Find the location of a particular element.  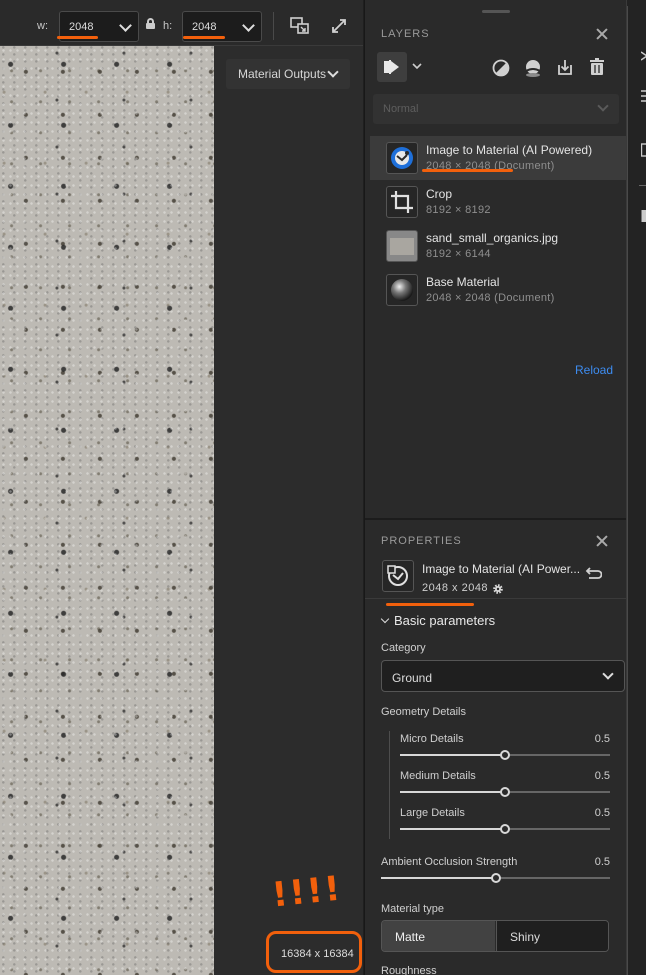

reset-icon is located at coordinates (593, 574).